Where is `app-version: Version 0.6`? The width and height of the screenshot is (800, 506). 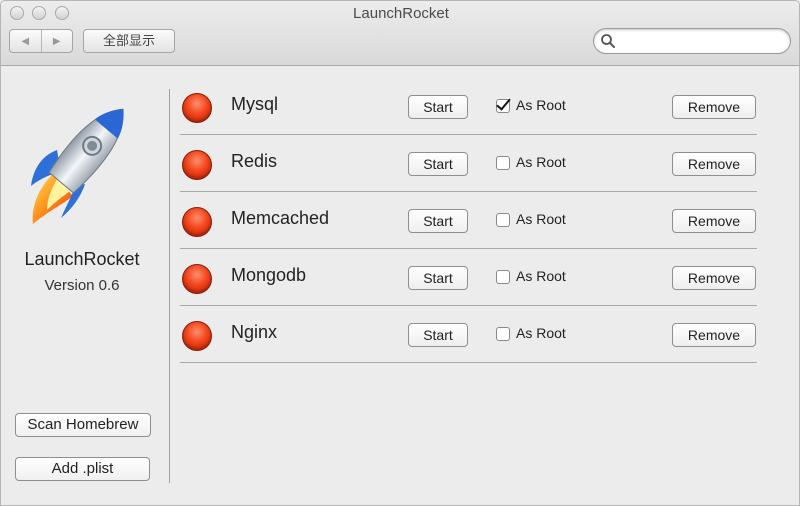 app-version: Version 0.6 is located at coordinates (82, 285).